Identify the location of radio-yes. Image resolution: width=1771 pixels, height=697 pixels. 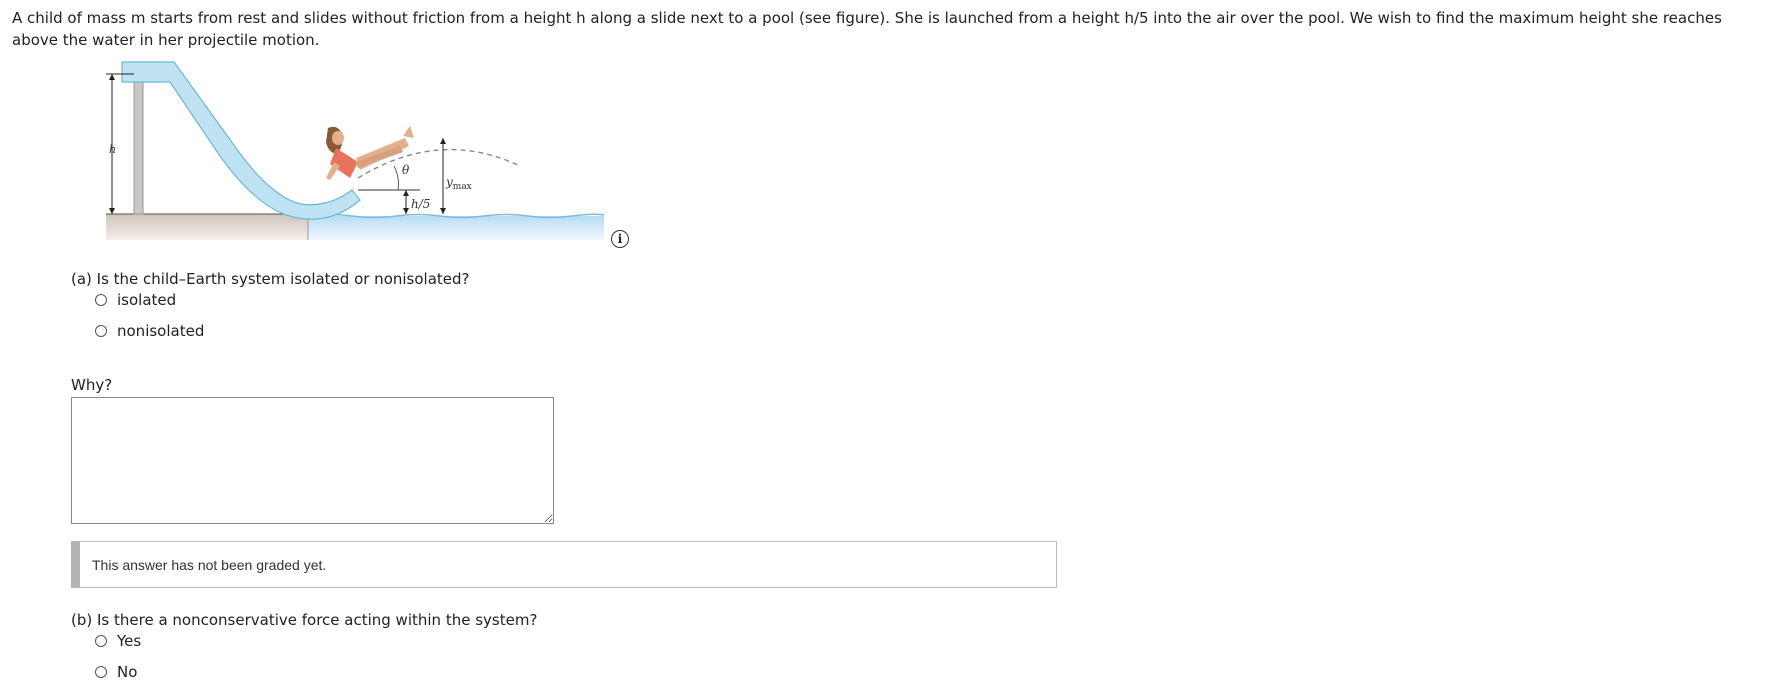
(101, 641).